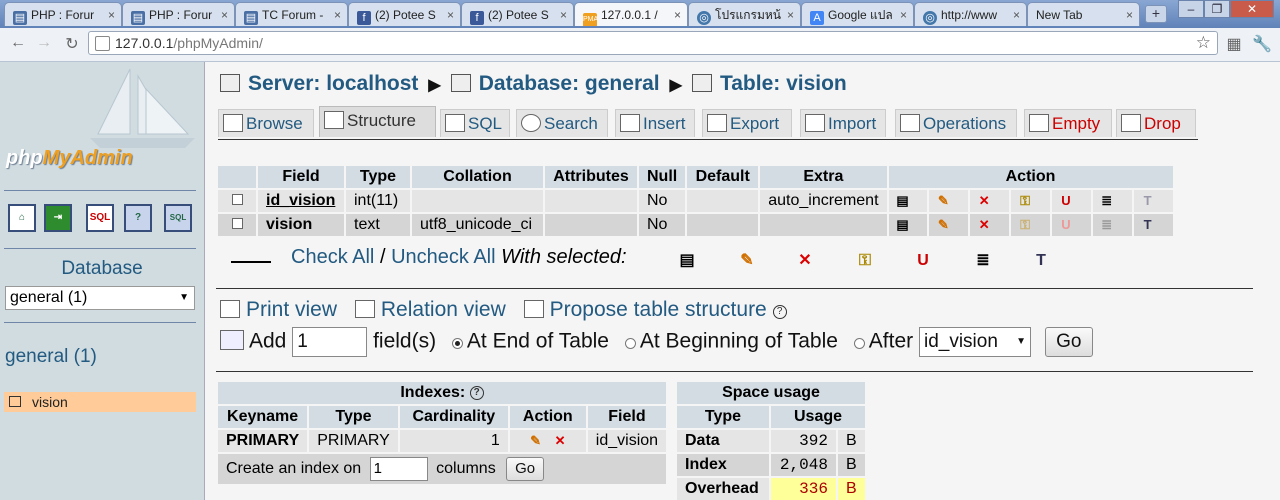  What do you see at coordinates (457, 343) in the screenshot?
I see `radio-at-end` at bounding box center [457, 343].